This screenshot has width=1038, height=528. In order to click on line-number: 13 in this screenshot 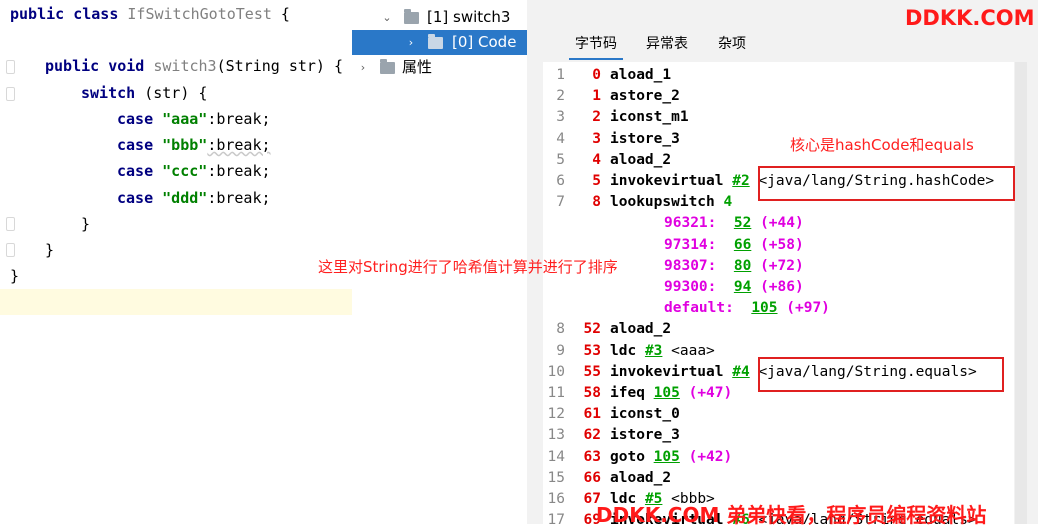, I will do `click(556, 435)`.